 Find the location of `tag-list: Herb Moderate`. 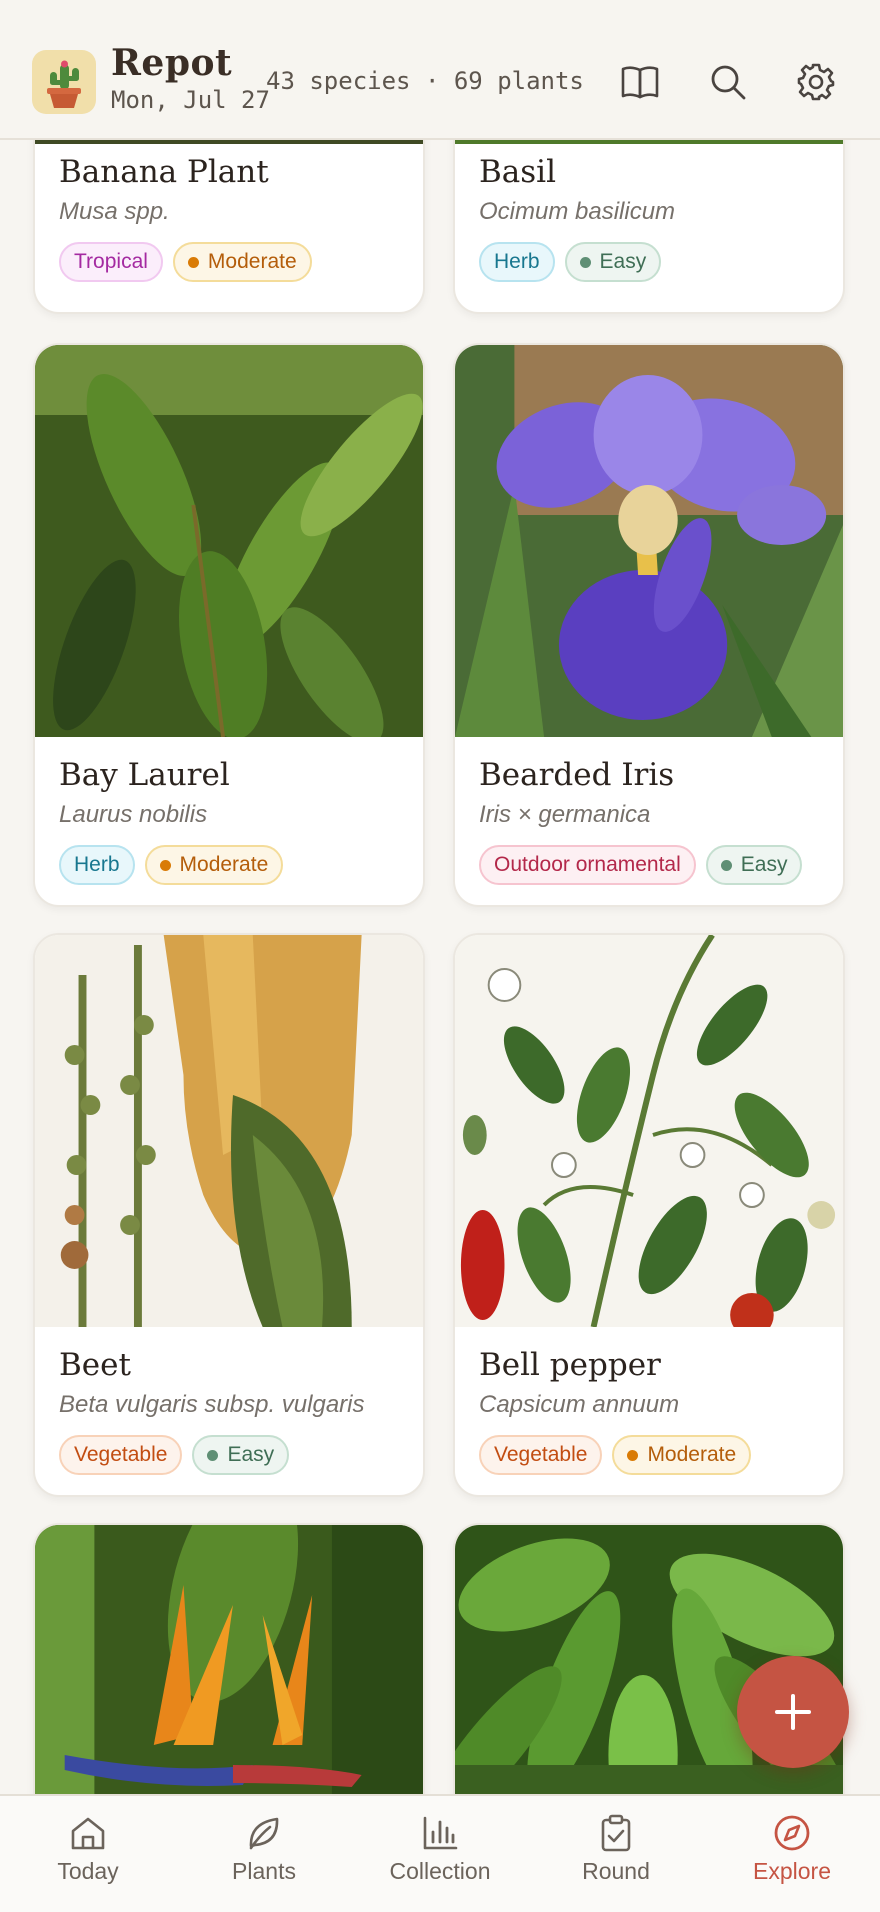

tag-list: Herb Moderate is located at coordinates (171, 865).